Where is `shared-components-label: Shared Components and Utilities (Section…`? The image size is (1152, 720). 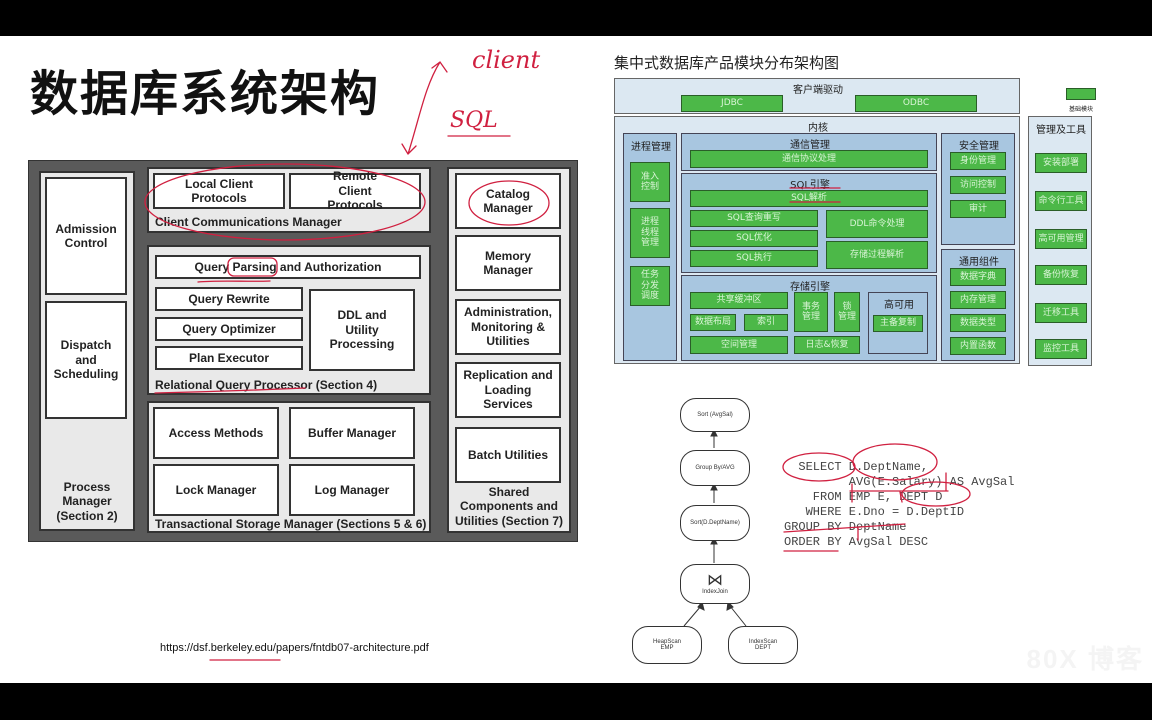
shared-components-label: Shared Components and Utilities (Section… is located at coordinates (509, 506).